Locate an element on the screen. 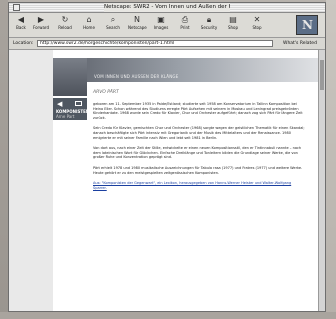  home-button: ⌂ Home is located at coordinates (89, 25).